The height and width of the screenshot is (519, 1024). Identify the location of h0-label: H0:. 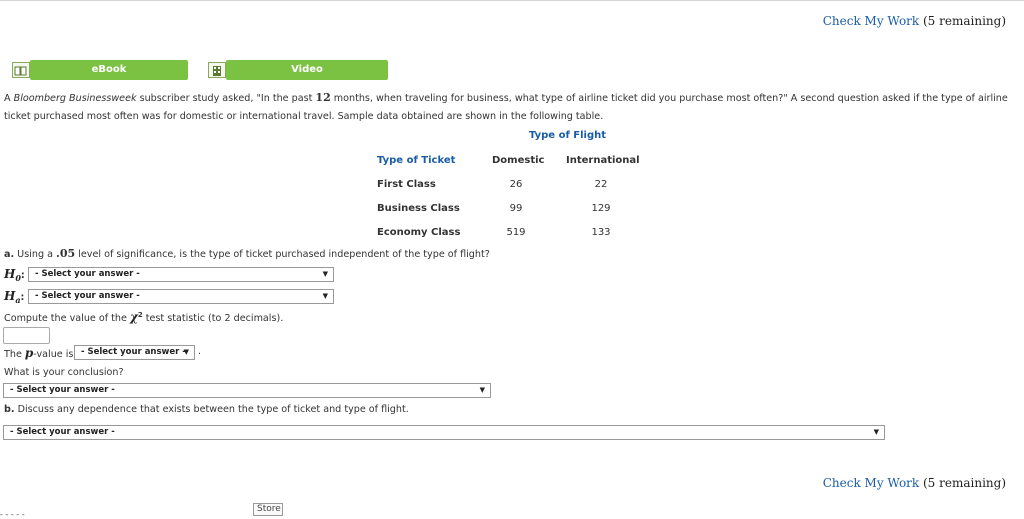
(14, 275).